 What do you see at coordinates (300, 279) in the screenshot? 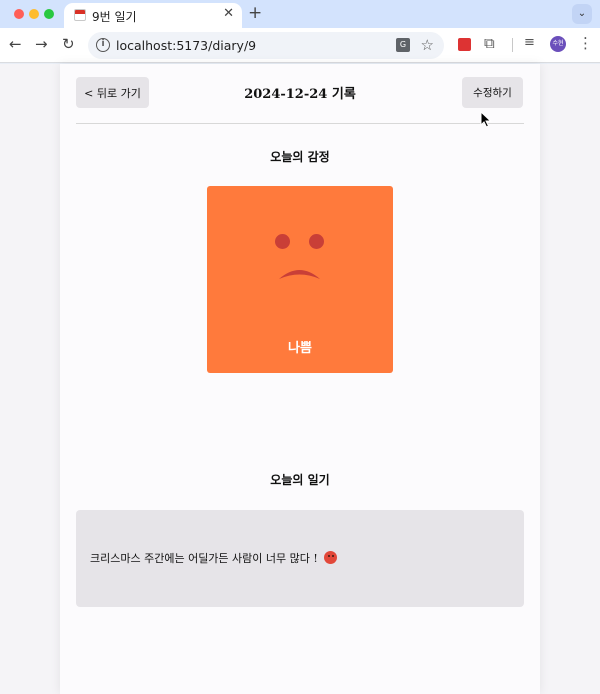
I see `emotion-card: 나쁨` at bounding box center [300, 279].